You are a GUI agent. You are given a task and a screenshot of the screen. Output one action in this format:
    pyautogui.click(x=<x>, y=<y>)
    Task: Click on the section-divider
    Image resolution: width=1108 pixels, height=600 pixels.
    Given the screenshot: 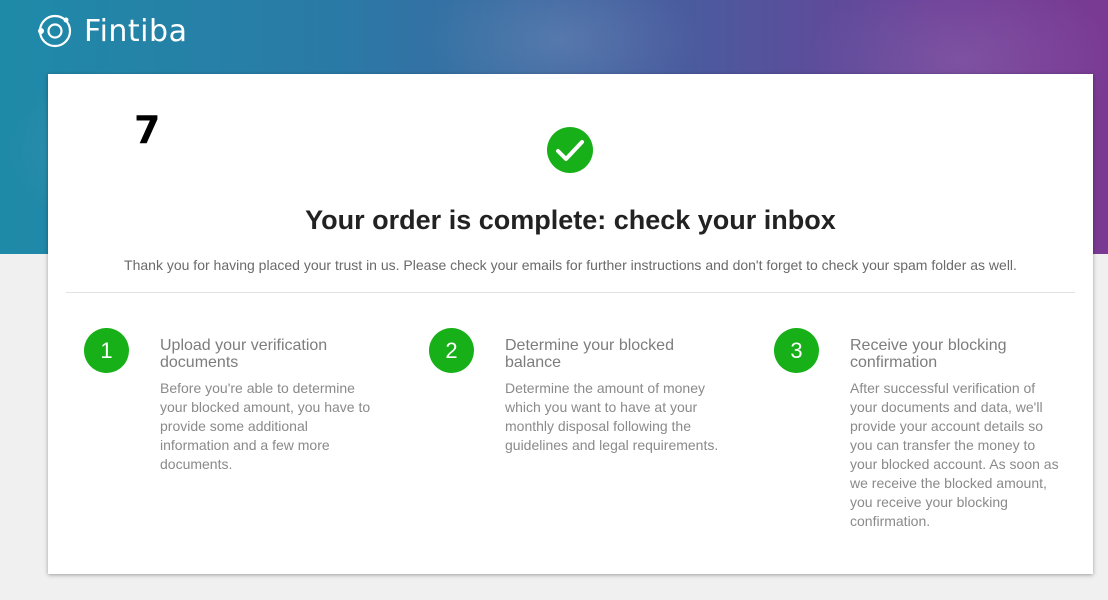 What is the action you would take?
    pyautogui.click(x=570, y=292)
    